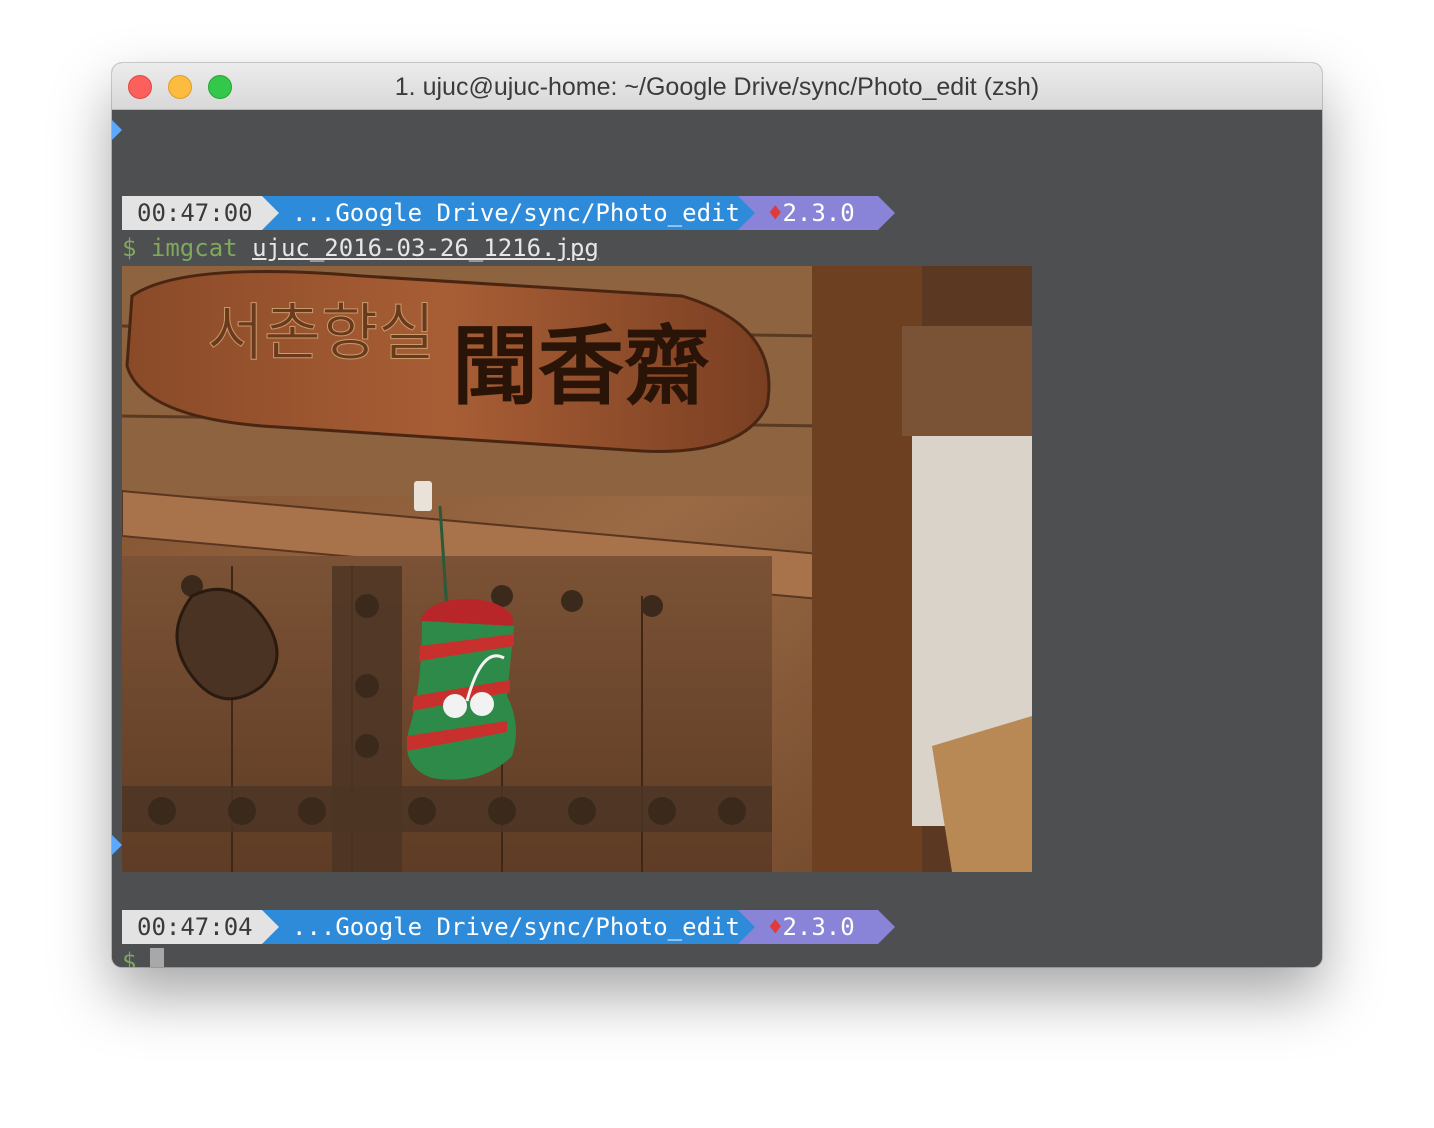 The height and width of the screenshot is (1128, 1434). Describe the element at coordinates (461, 689) in the screenshot. I see `stocking-shape` at that location.